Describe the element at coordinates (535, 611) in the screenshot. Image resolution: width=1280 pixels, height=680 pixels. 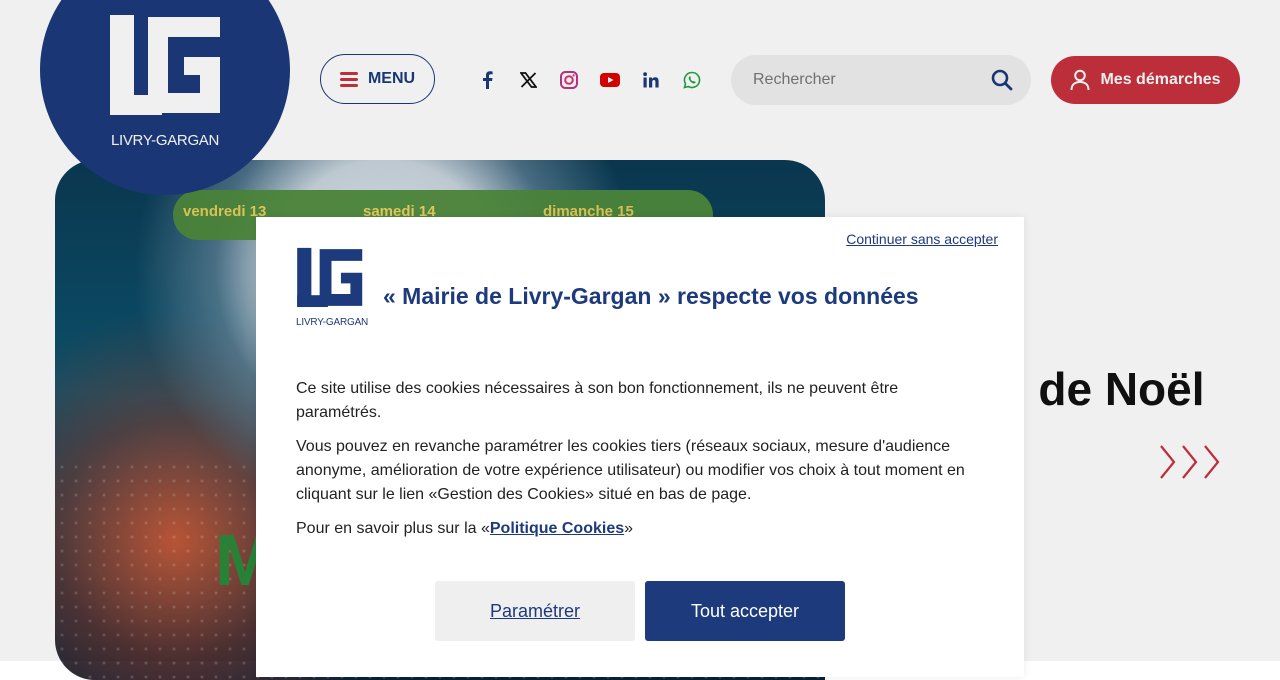
I see `configure-cookies-button: Paramétrer` at that location.